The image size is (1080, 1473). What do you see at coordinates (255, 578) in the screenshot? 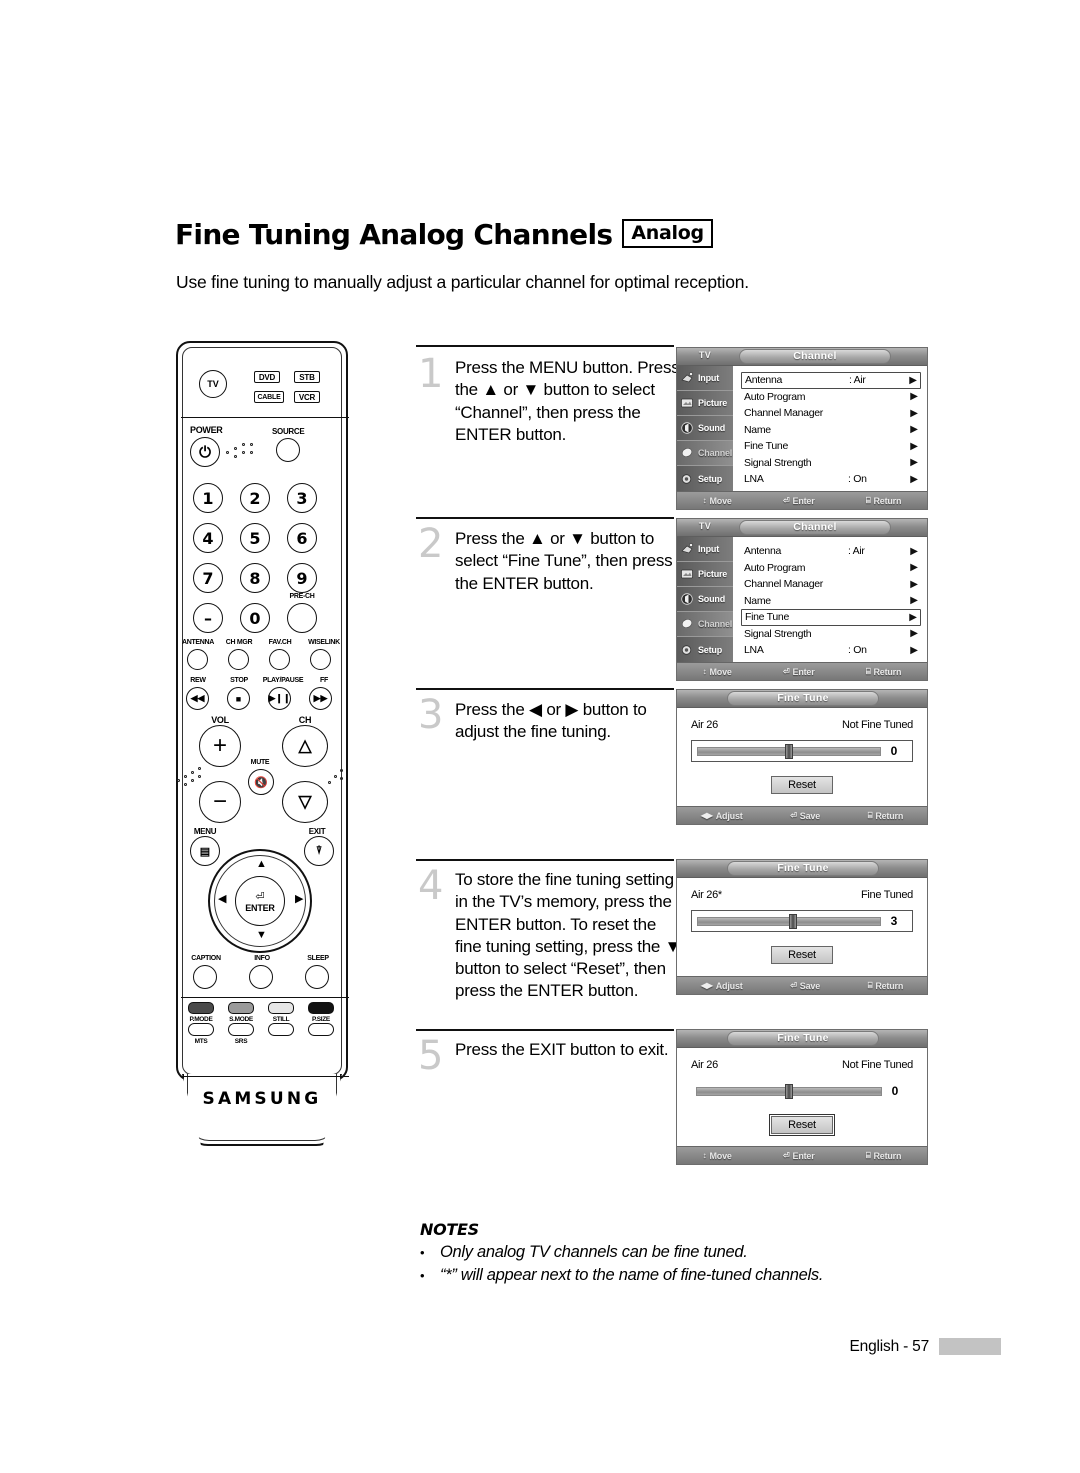
I see `remote-num-8: 8` at bounding box center [255, 578].